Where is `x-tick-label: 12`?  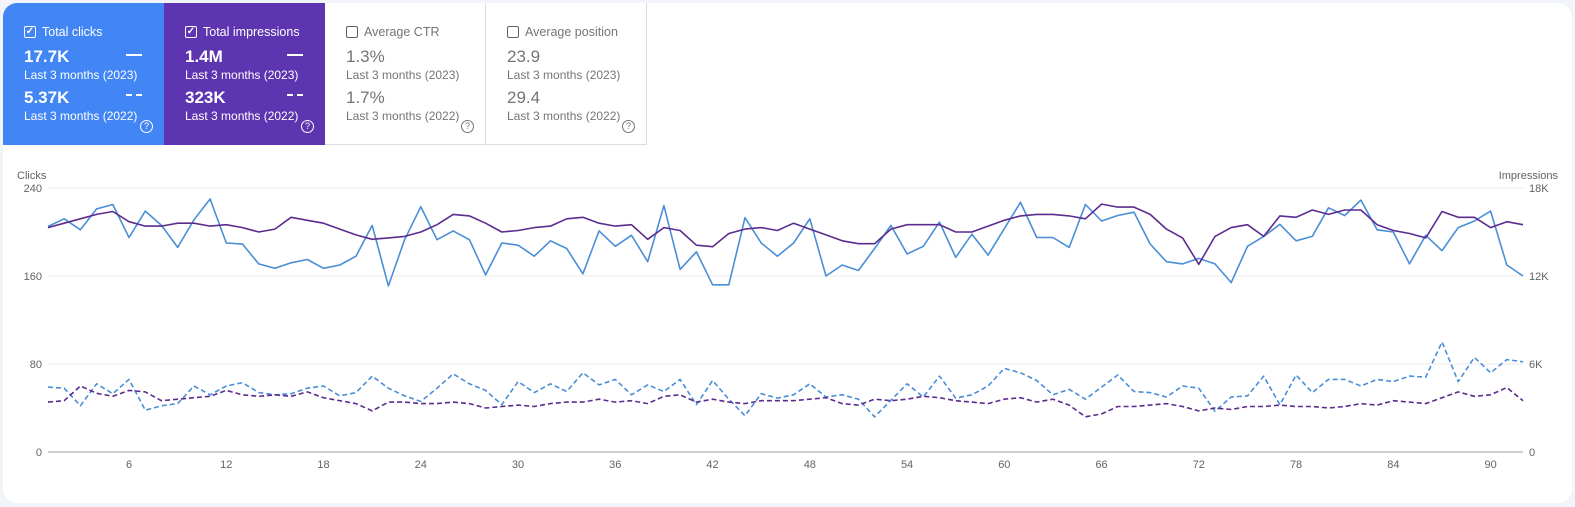
x-tick-label: 12 is located at coordinates (226, 465).